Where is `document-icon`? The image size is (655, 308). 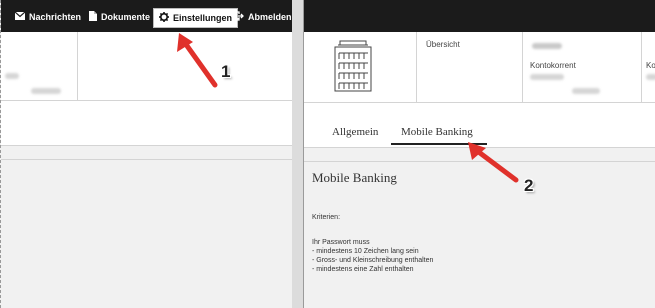
document-icon is located at coordinates (93, 17).